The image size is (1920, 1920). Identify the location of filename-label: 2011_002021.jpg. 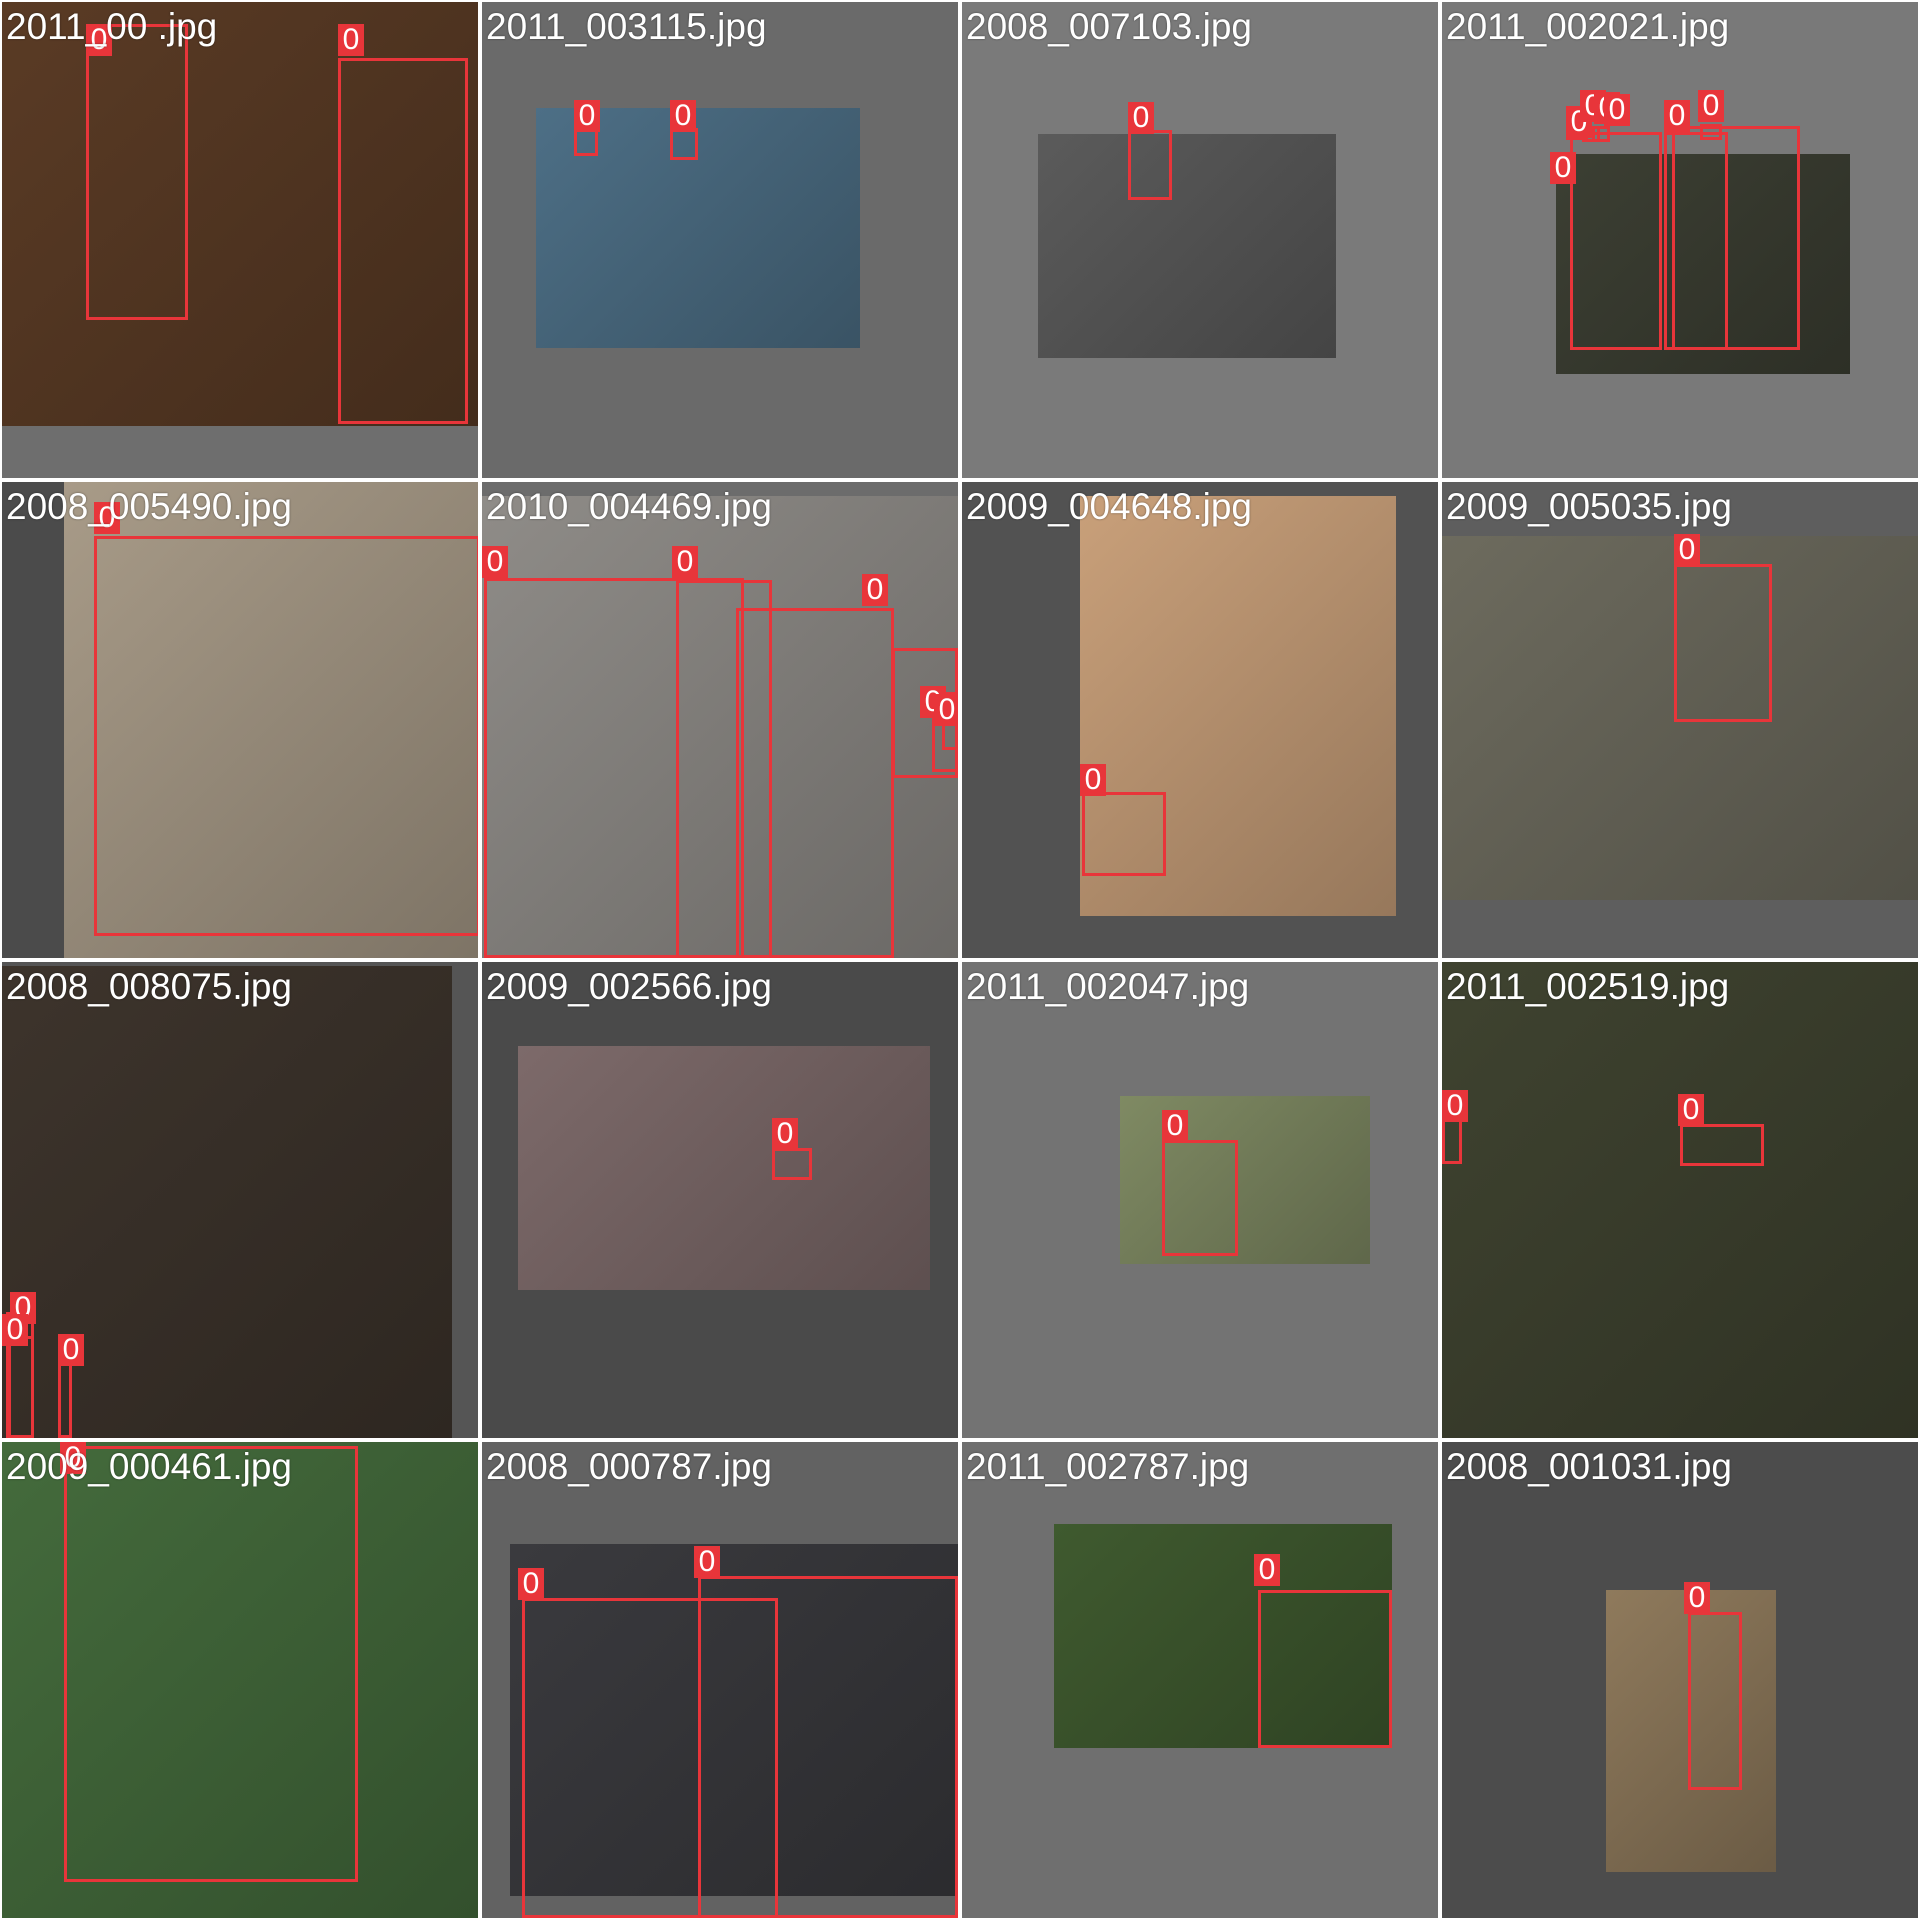
(1588, 26).